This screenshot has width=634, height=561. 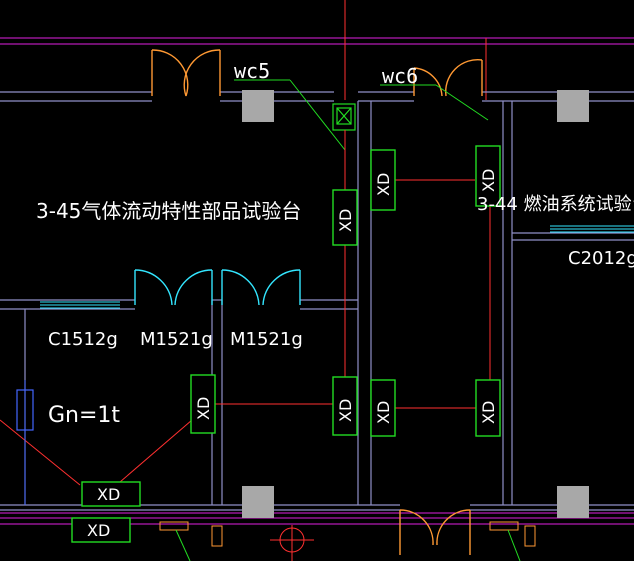 What do you see at coordinates (83, 339) in the screenshot?
I see `window-label-c1512: C1512g` at bounding box center [83, 339].